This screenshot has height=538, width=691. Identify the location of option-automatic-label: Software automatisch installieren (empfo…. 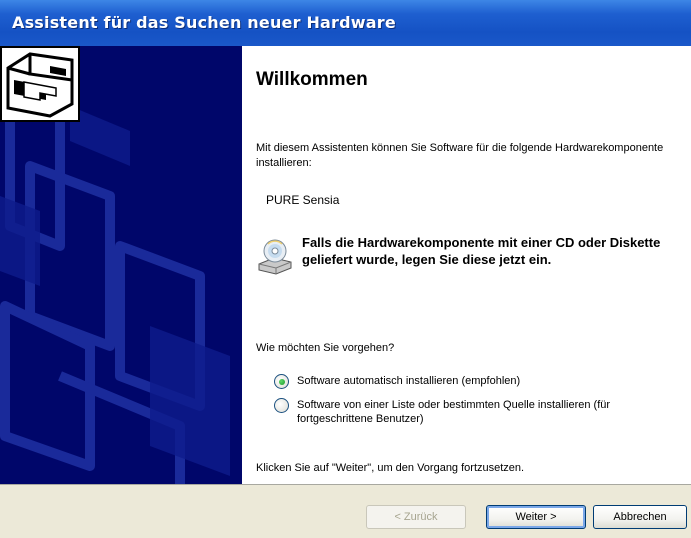
(467, 381).